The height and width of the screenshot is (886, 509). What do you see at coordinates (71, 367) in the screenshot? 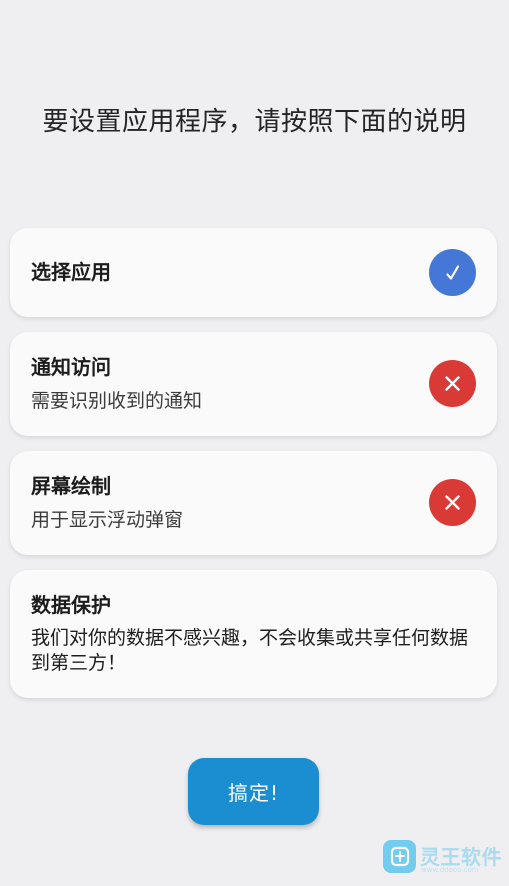
I see `card-title: 通知访问` at bounding box center [71, 367].